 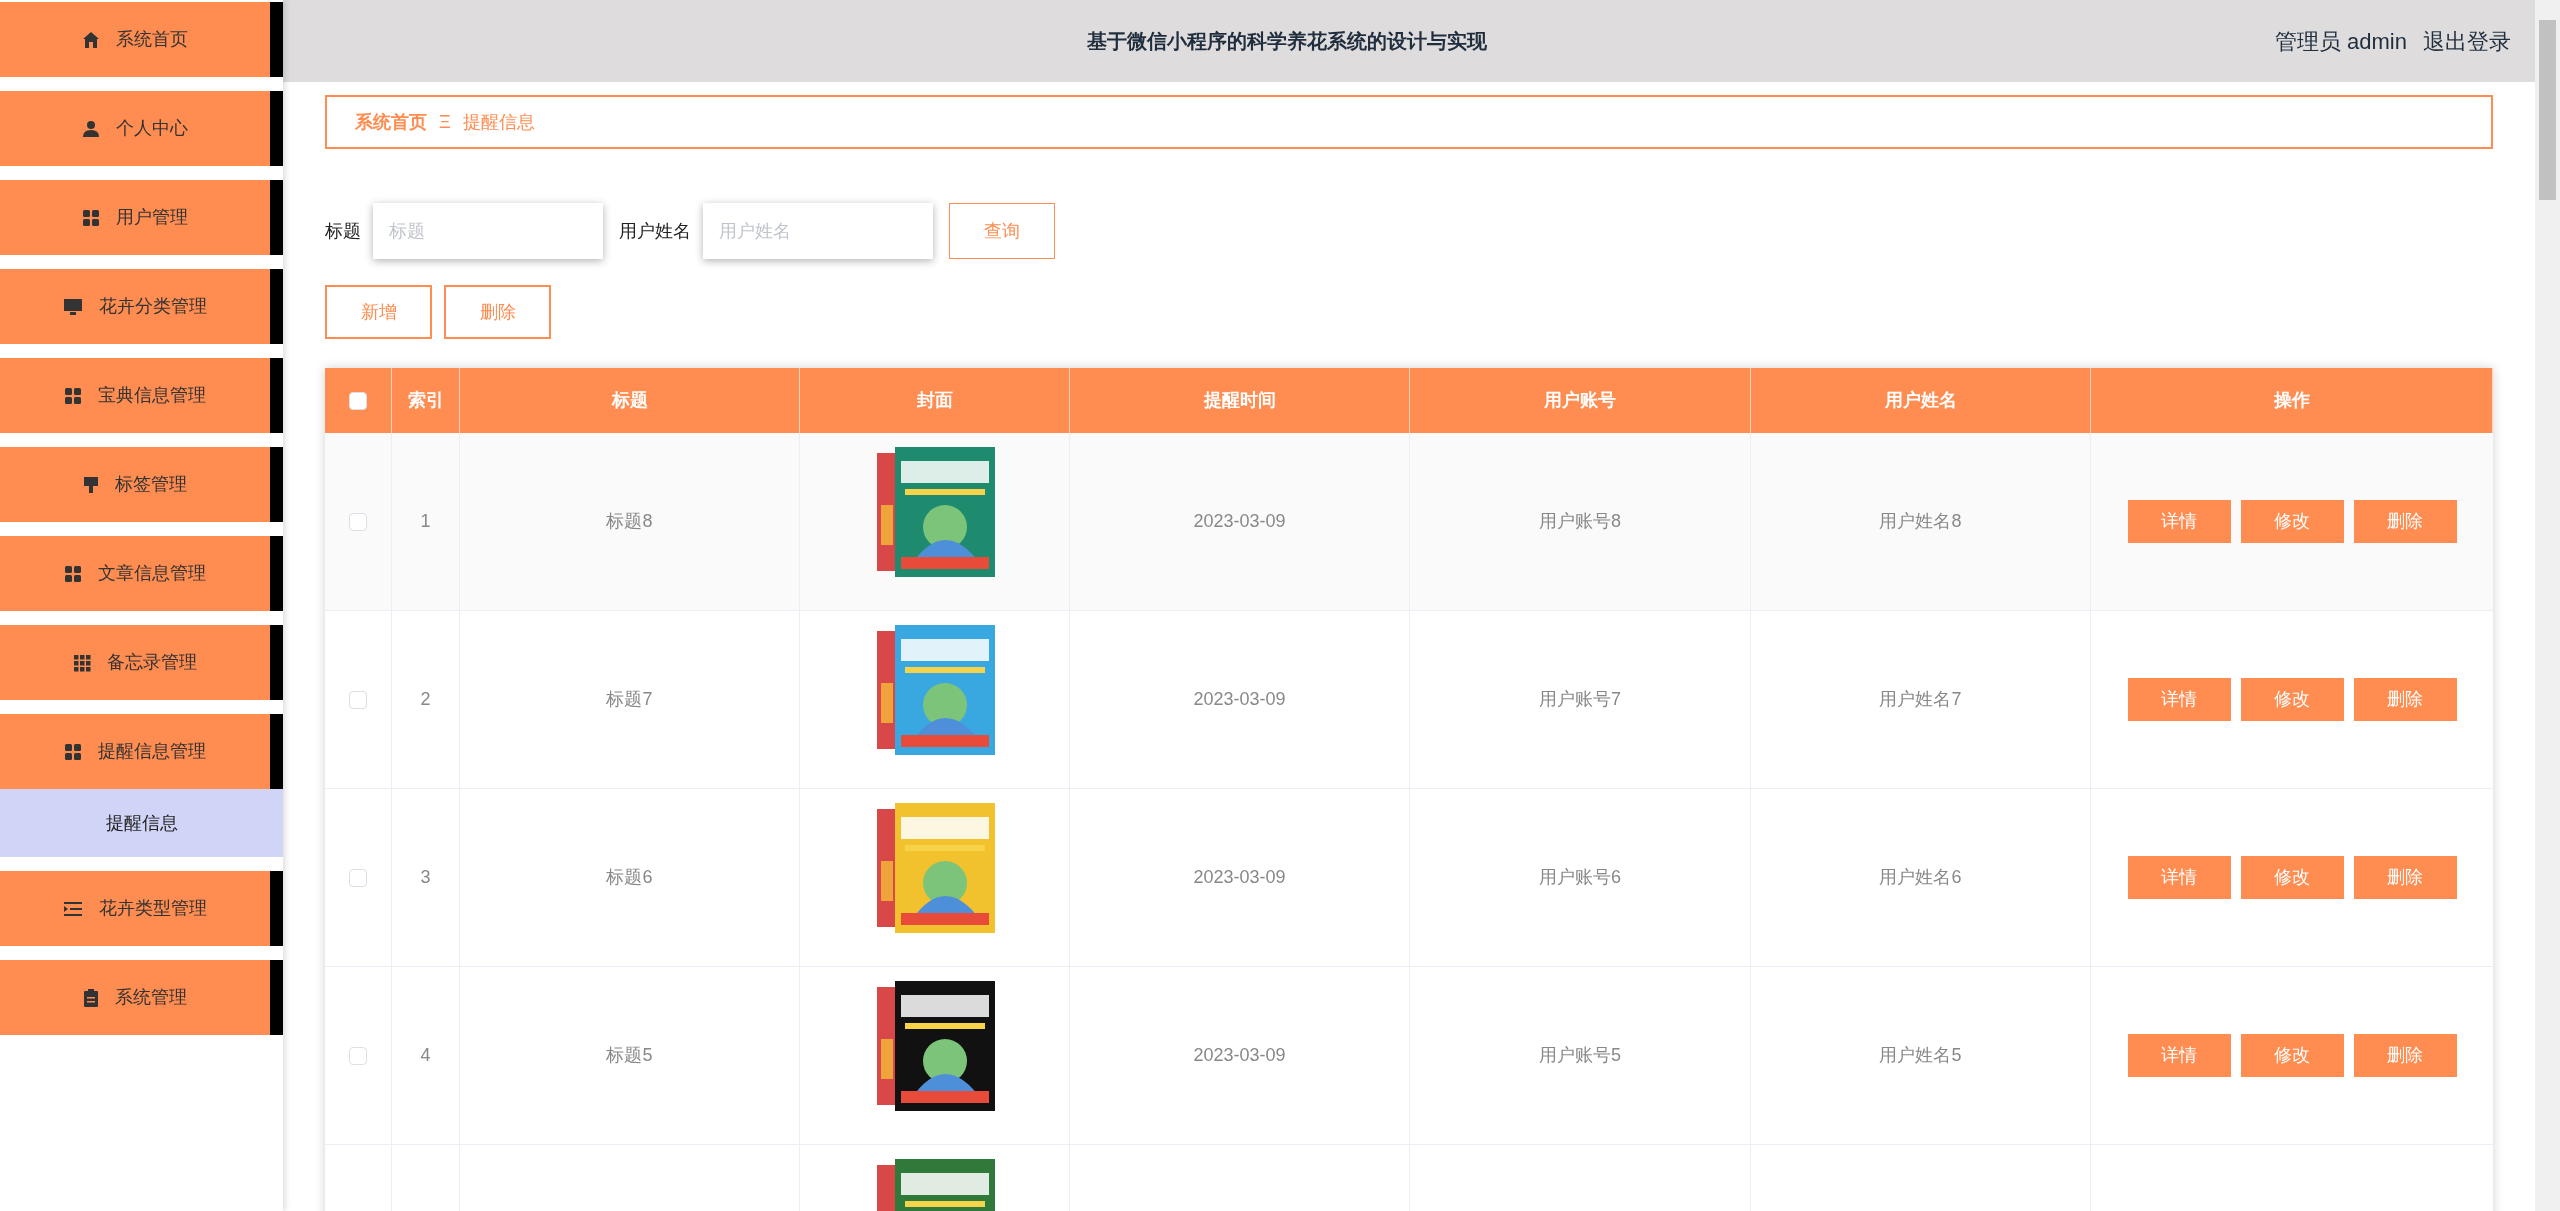 I want to click on monitor-icon, so click(x=73, y=306).